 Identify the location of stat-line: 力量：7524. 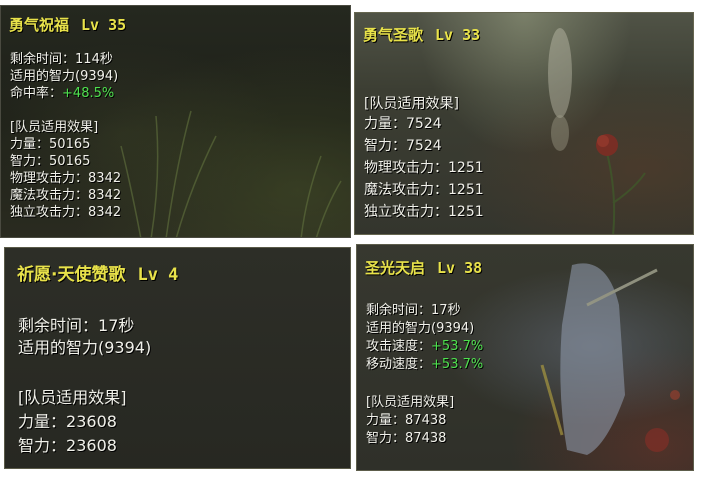
(403, 124).